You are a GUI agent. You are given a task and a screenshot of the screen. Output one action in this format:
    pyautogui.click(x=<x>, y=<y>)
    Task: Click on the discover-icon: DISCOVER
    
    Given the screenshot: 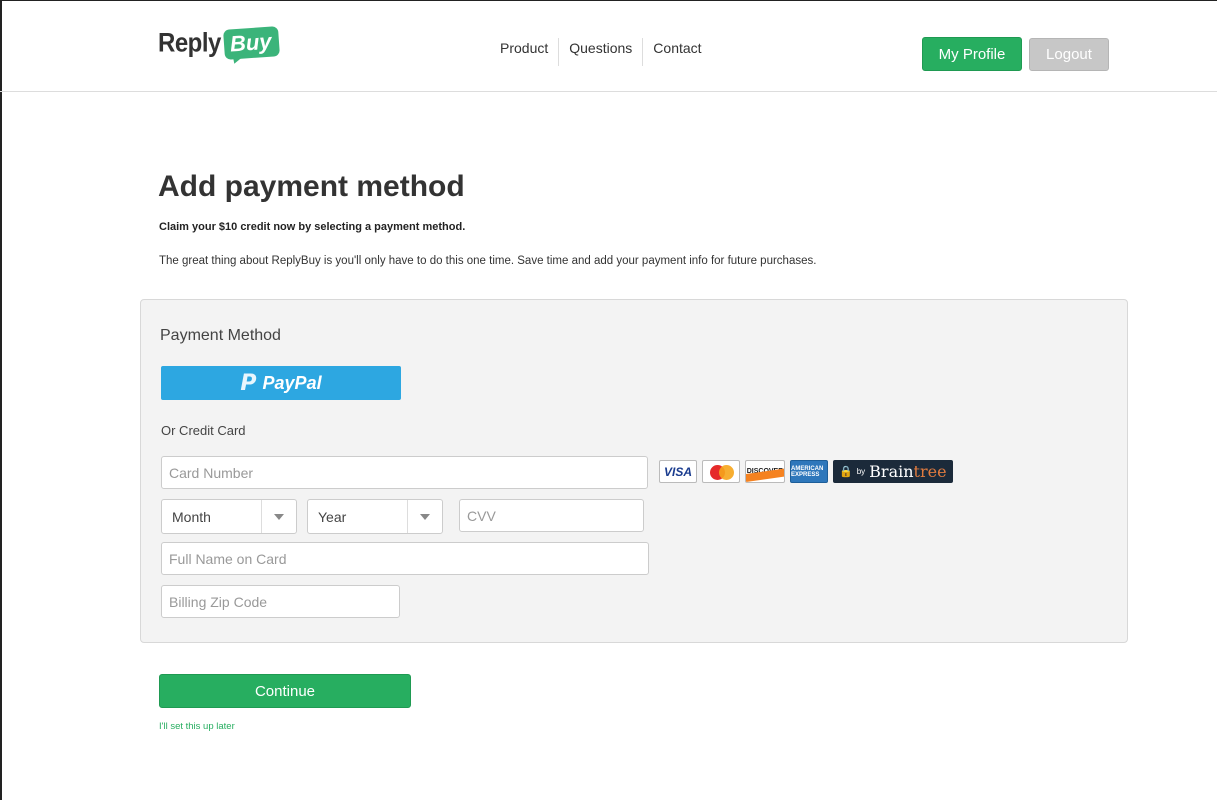 What is the action you would take?
    pyautogui.click(x=765, y=471)
    